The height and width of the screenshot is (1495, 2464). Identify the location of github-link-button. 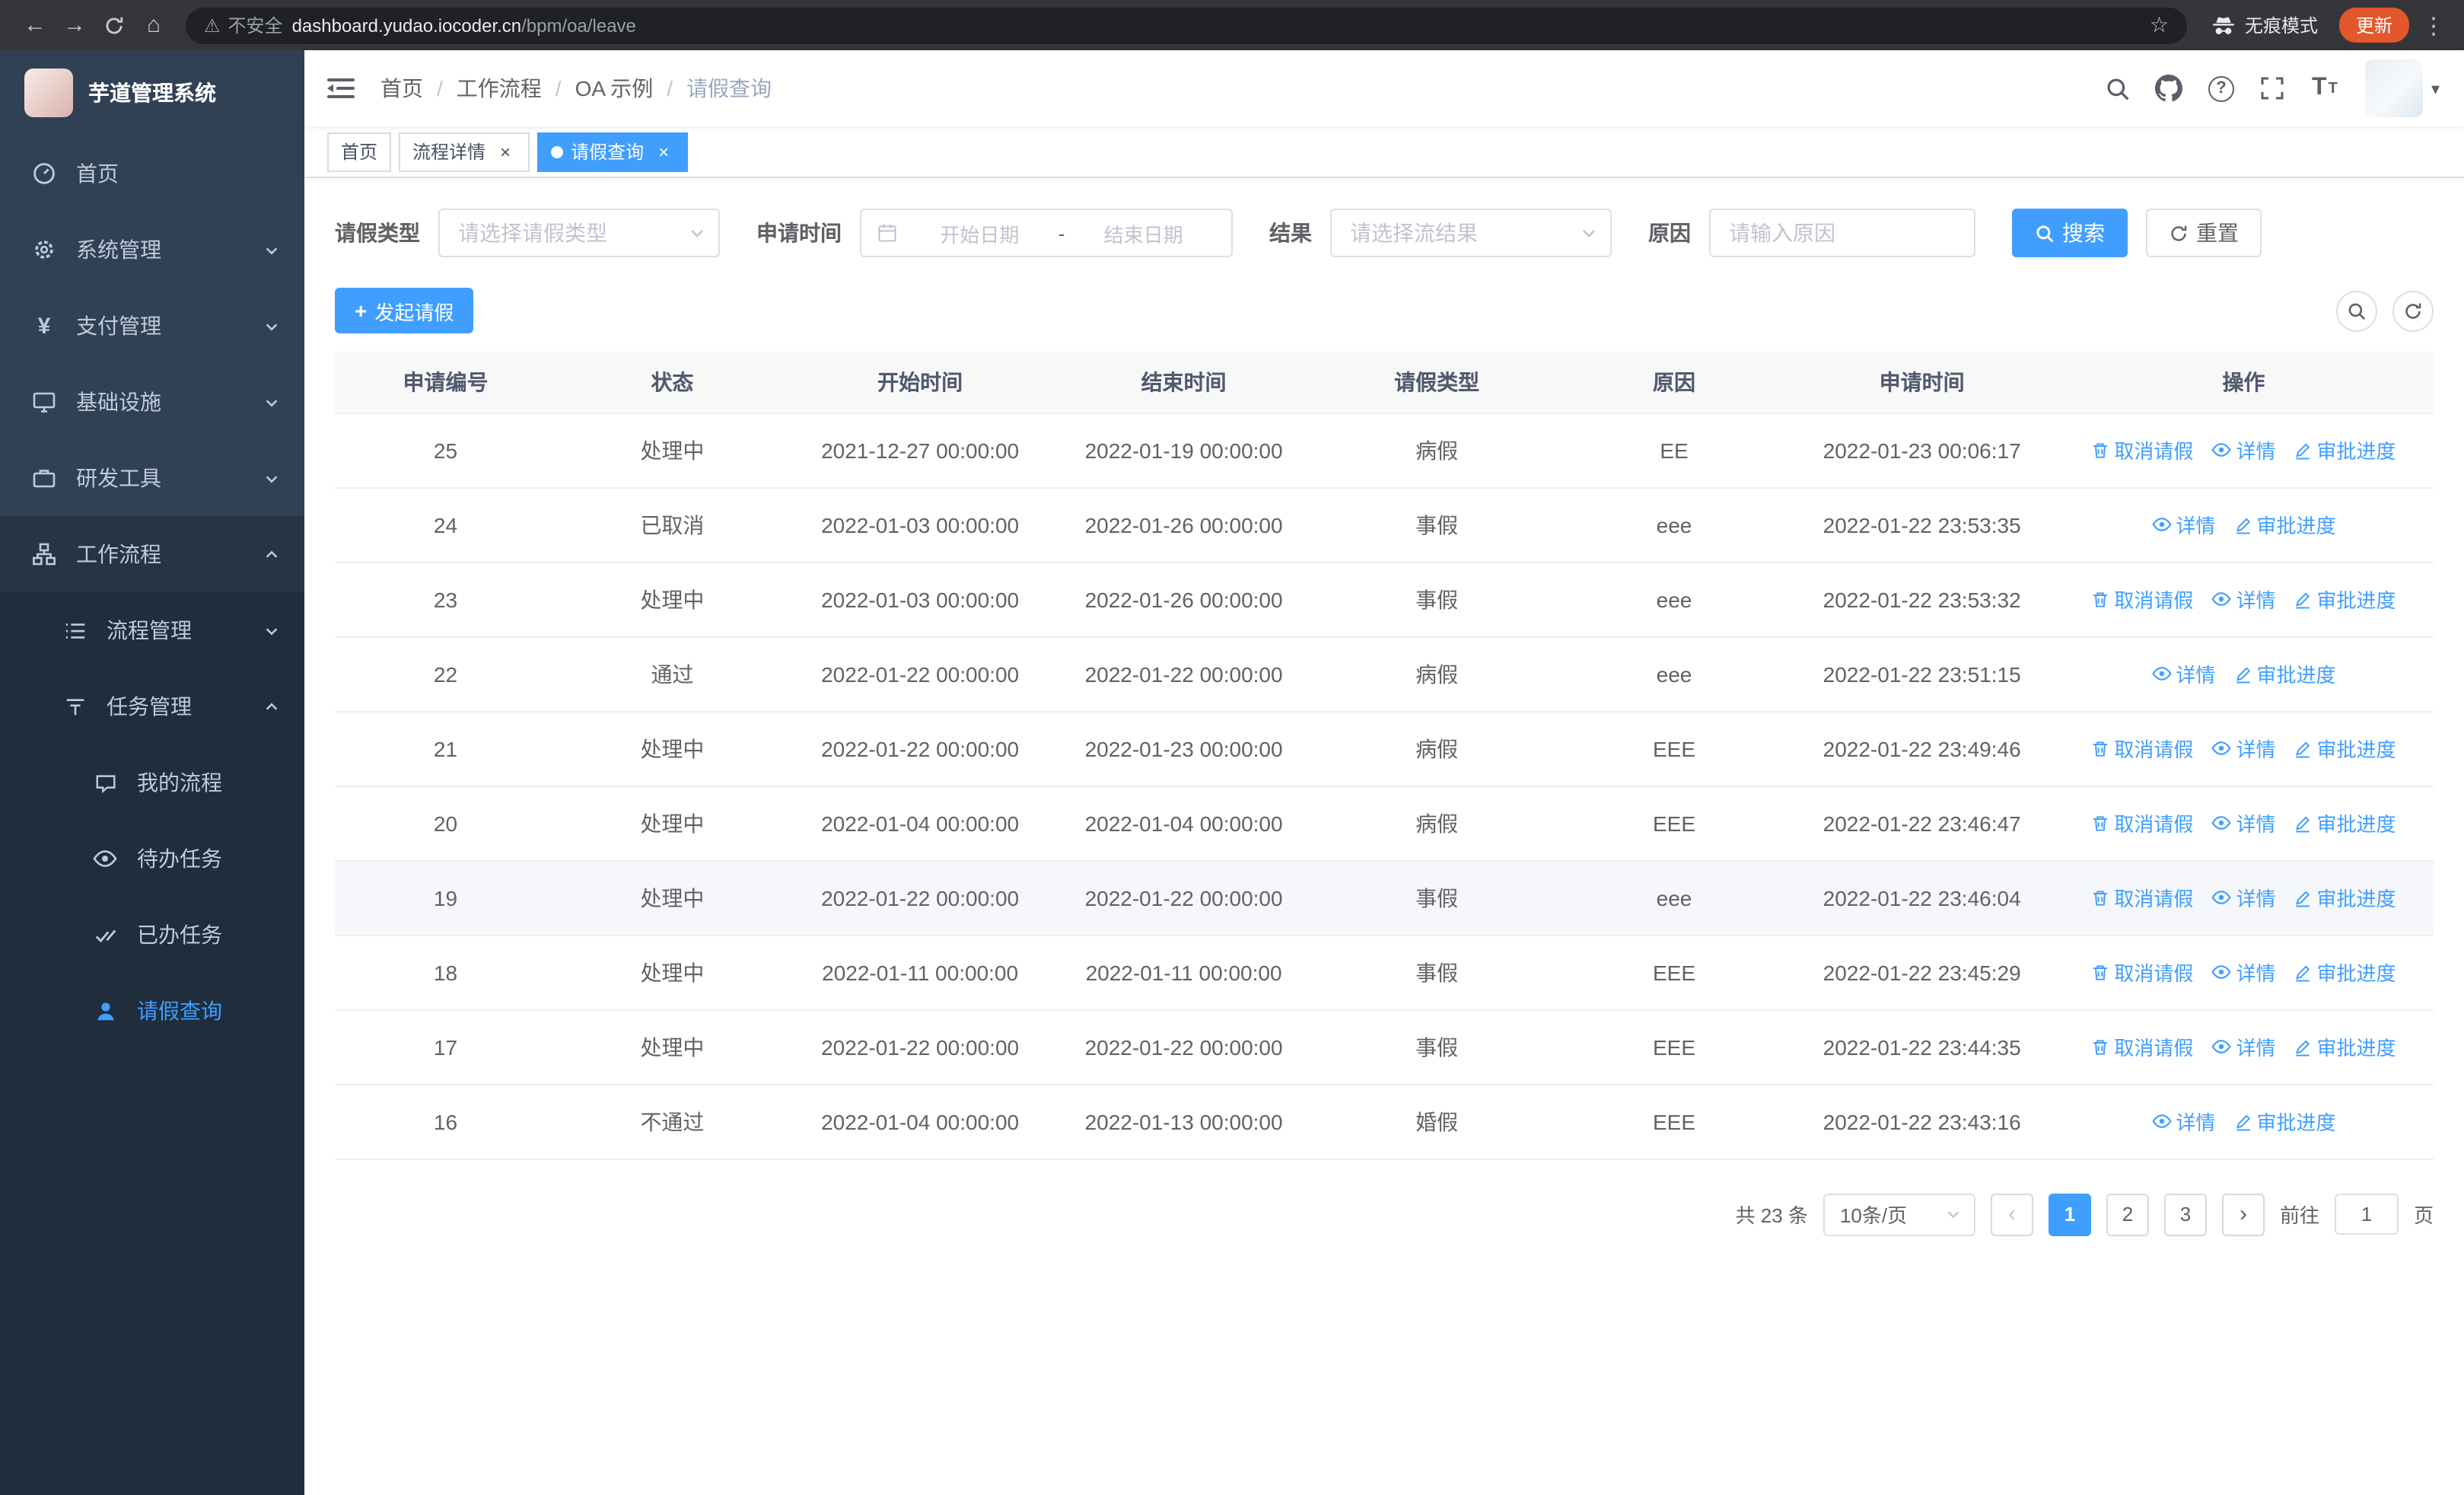
(2169, 88).